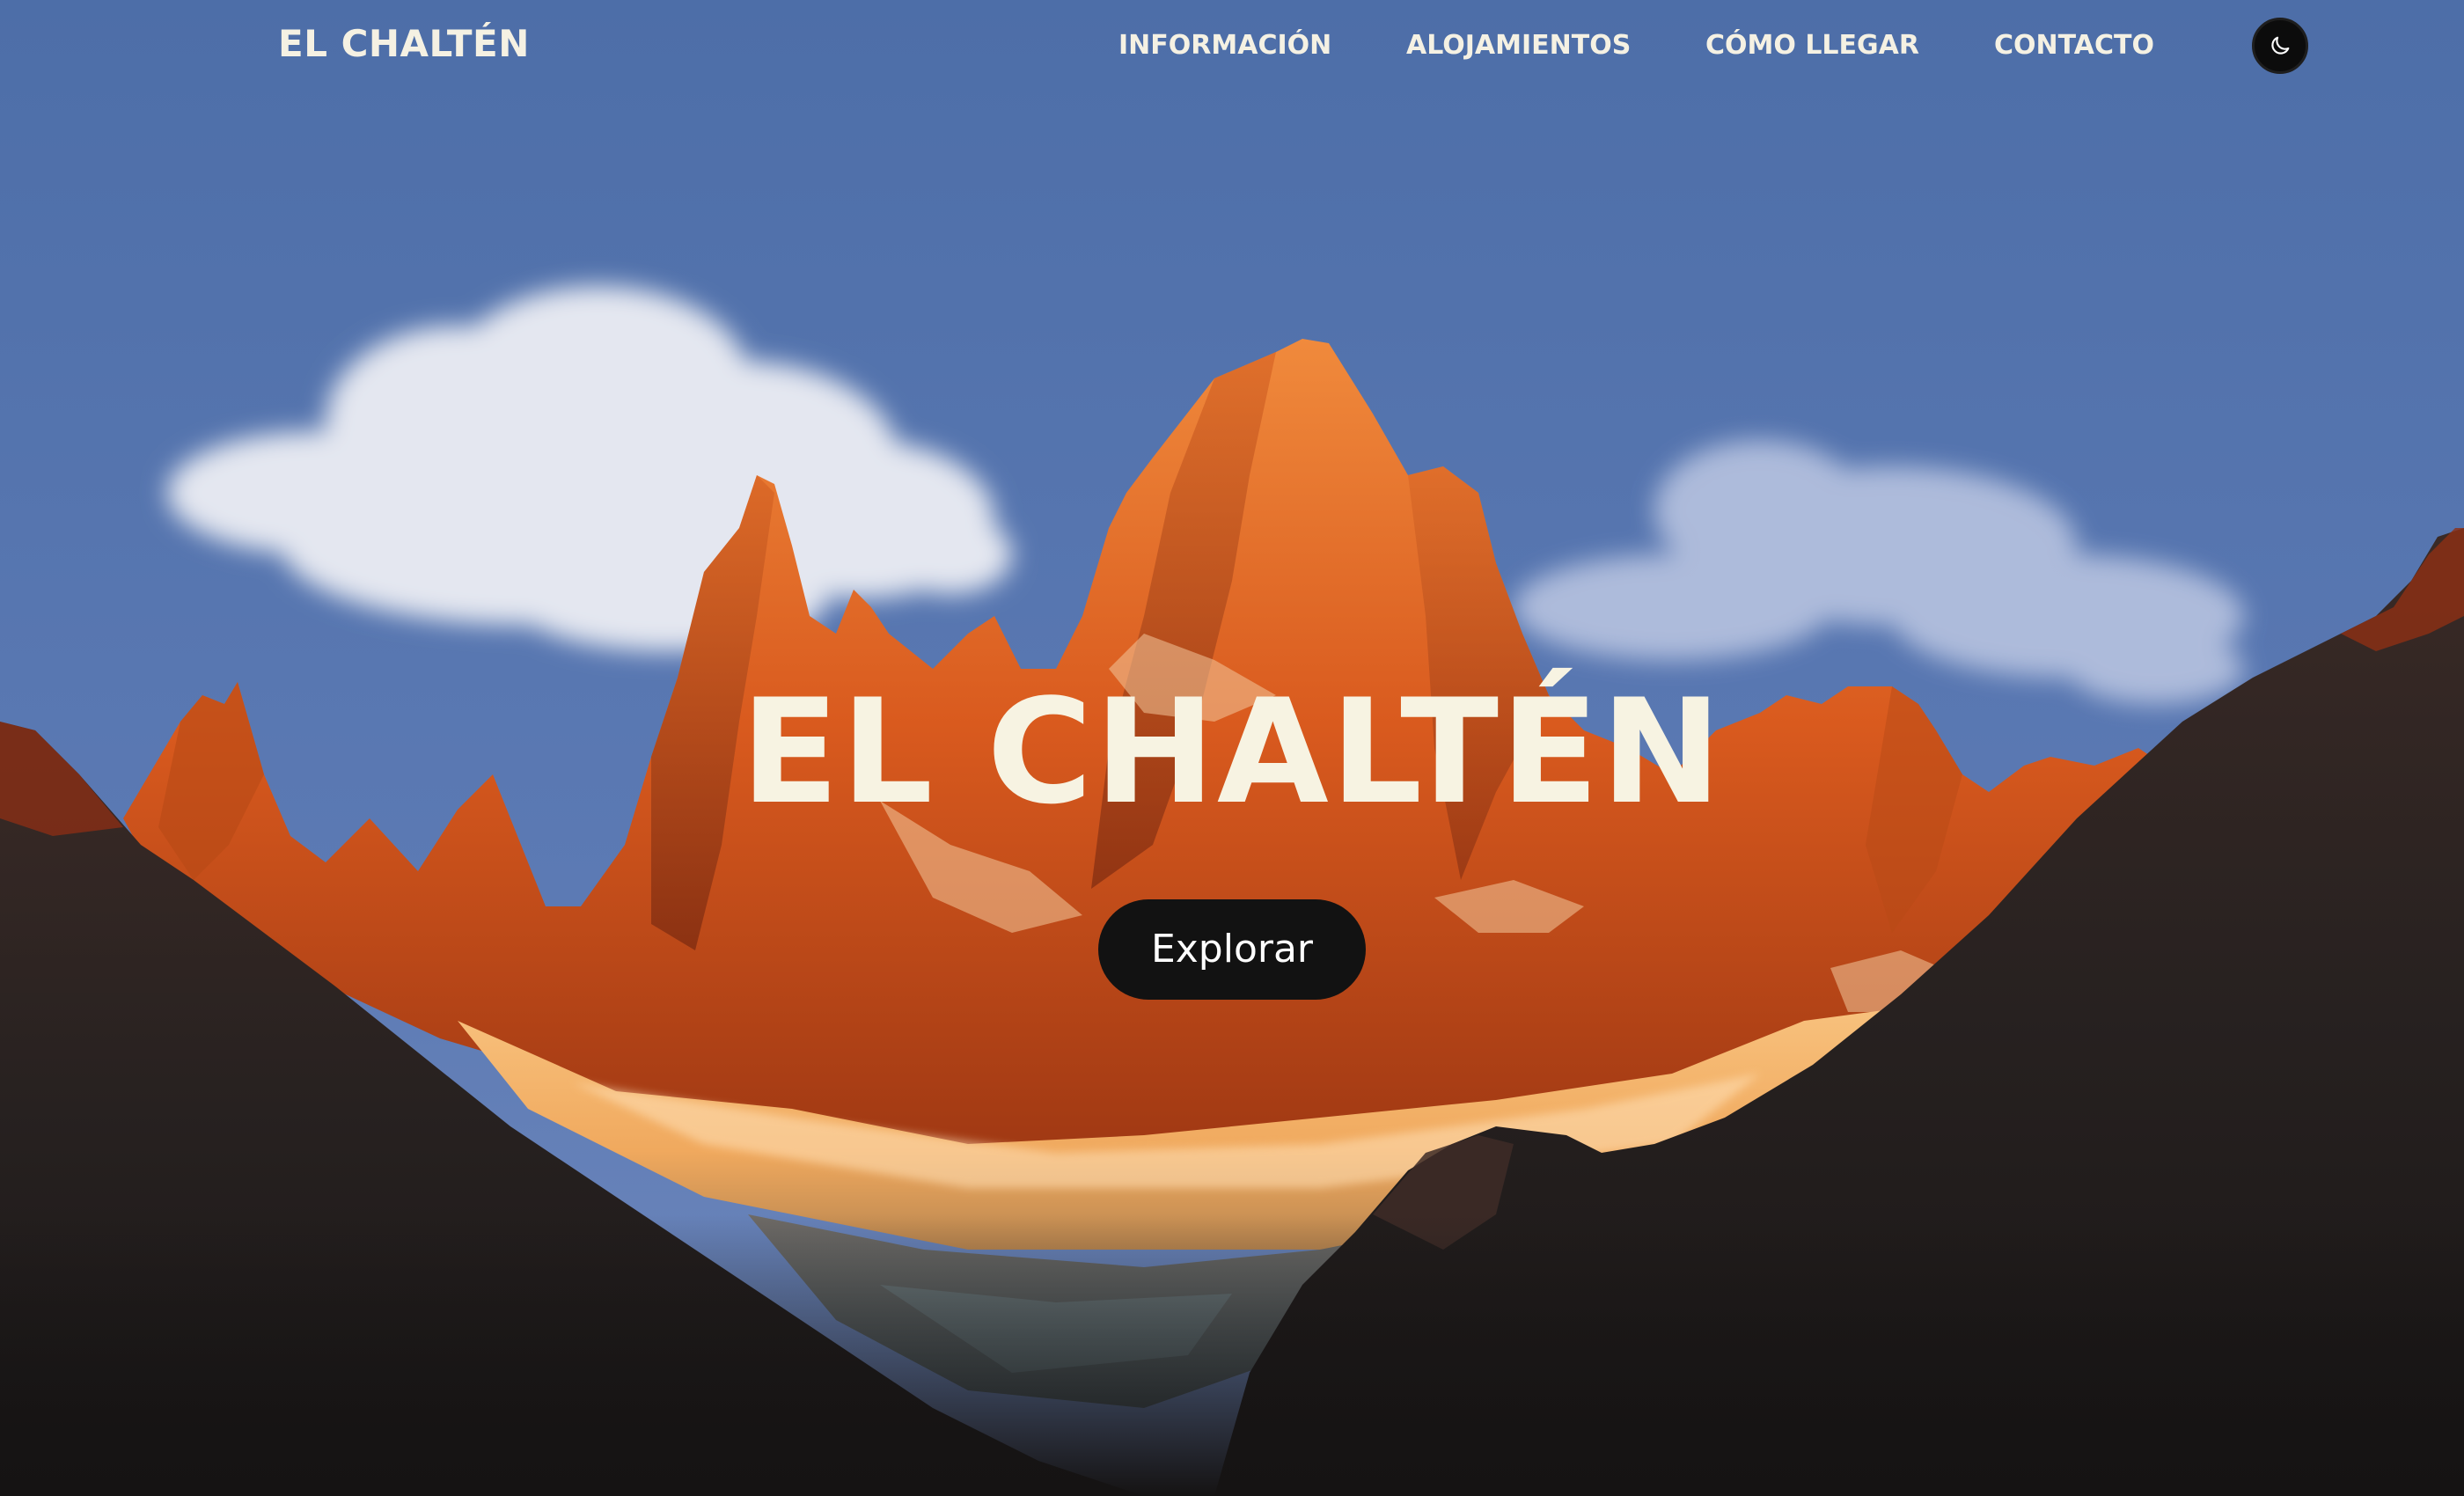 This screenshot has height=1496, width=2464. I want to click on nav-link-alojamientos: ALOJAMIENTOS, so click(1519, 46).